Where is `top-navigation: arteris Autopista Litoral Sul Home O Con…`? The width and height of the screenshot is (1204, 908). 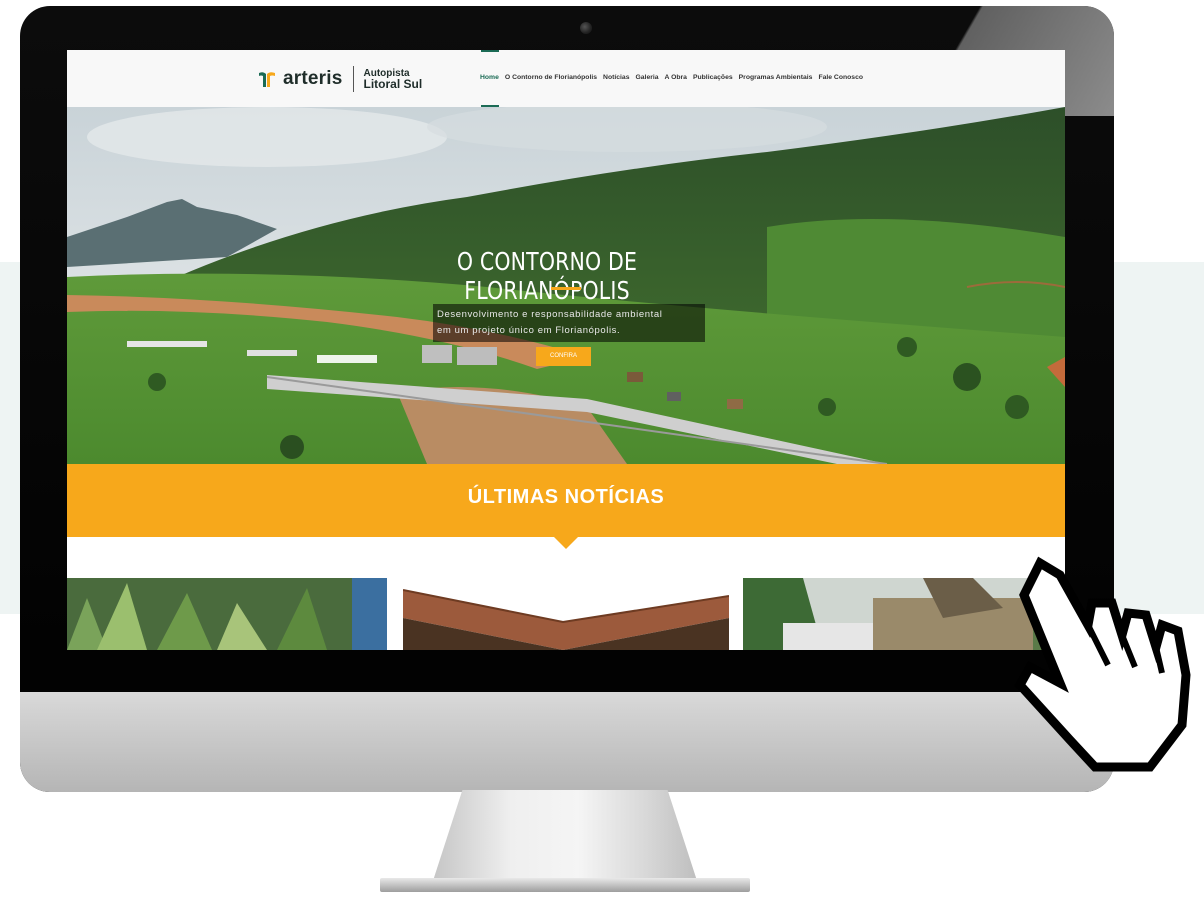 top-navigation: arteris Autopista Litoral Sul Home O Con… is located at coordinates (566, 78).